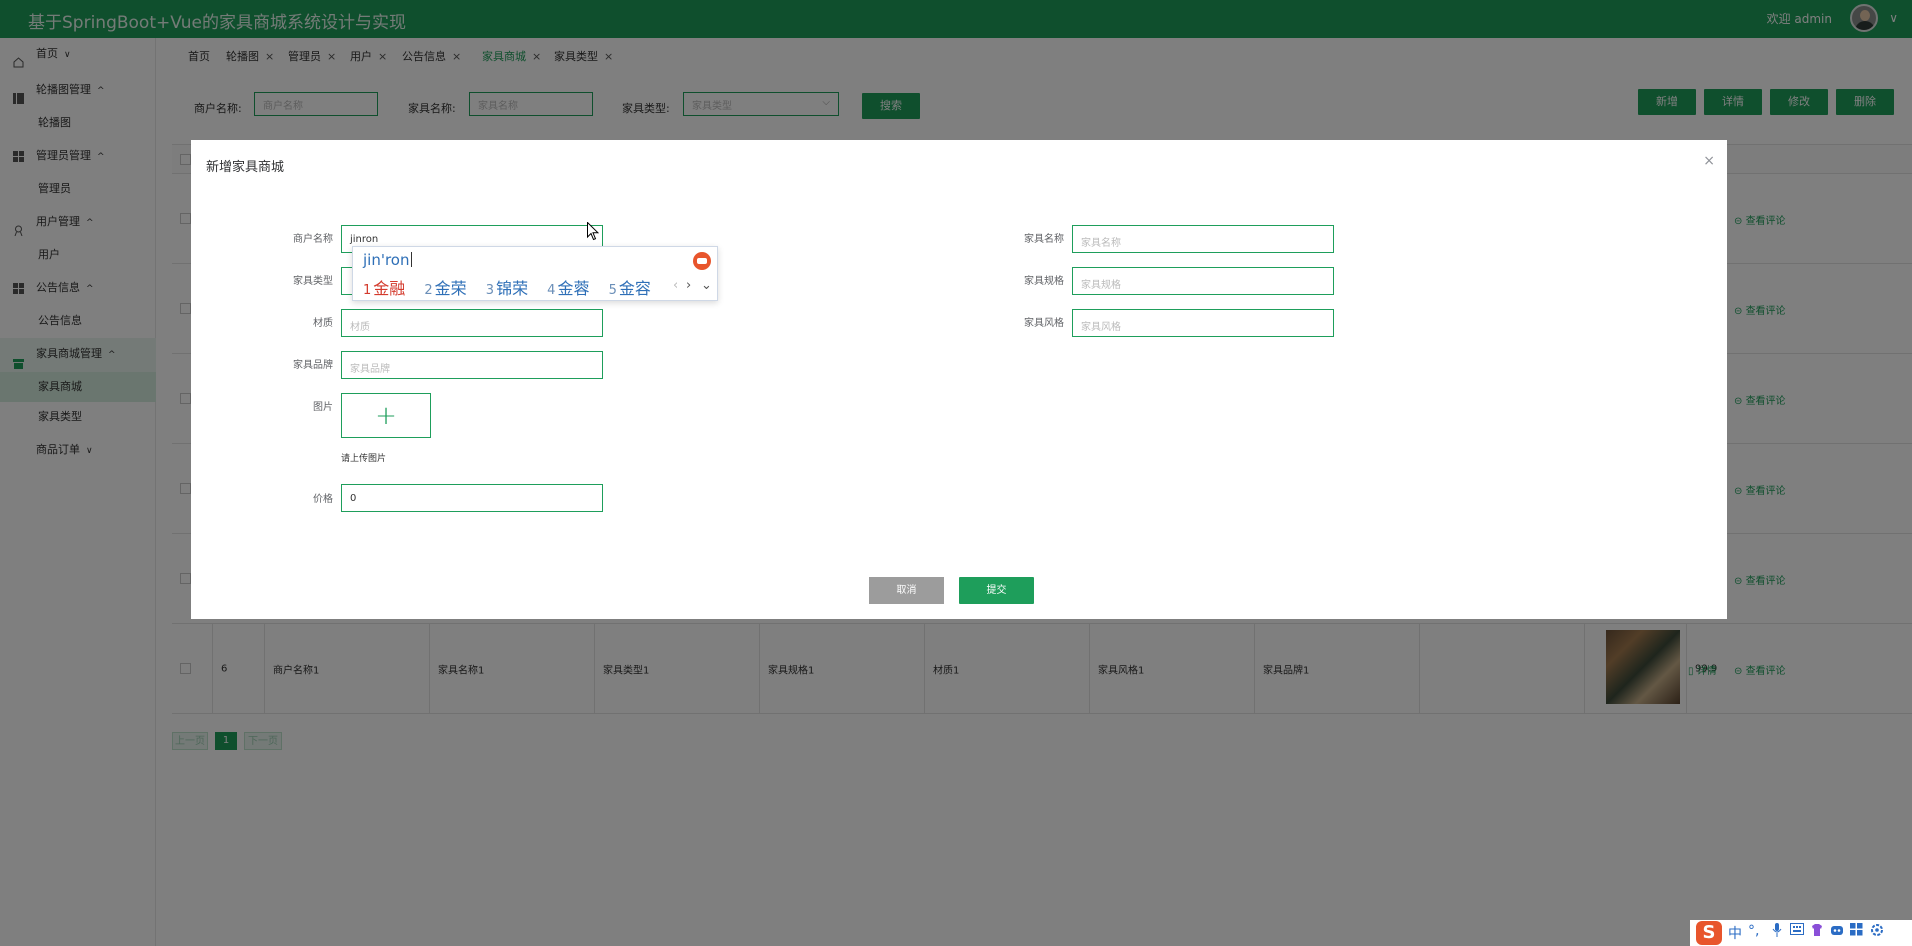 This screenshot has height=946, width=1912. What do you see at coordinates (1044, 239) in the screenshot?
I see `name-label: 家具名称` at bounding box center [1044, 239].